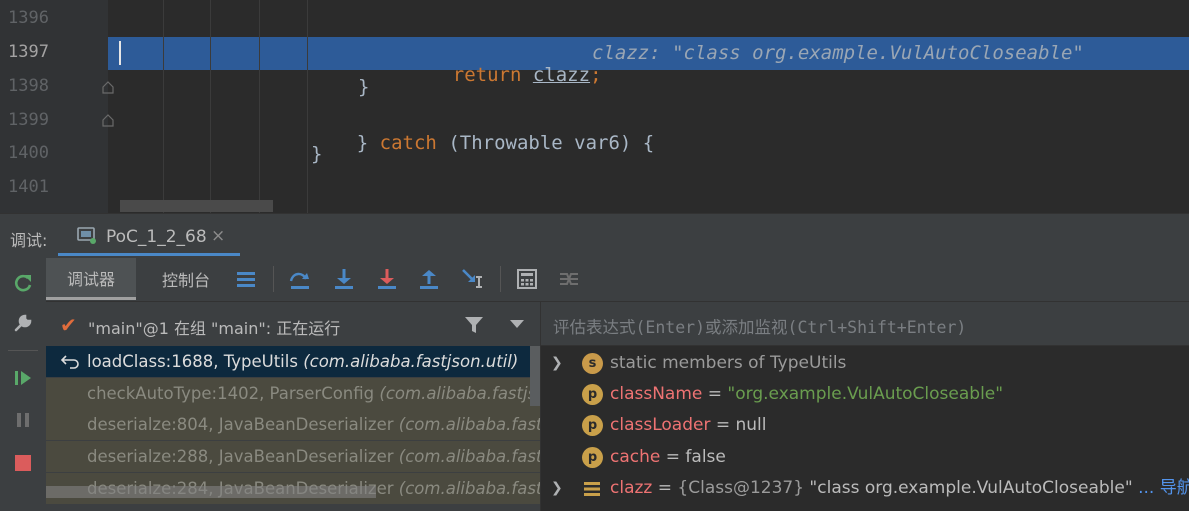 The image size is (1189, 511). I want to click on thread-selector: ✔ "main"@1 在组 "main": 正在运行, so click(293, 324).